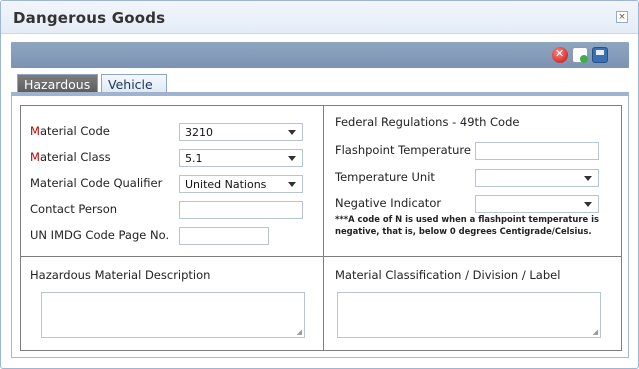  Describe the element at coordinates (173, 315) in the screenshot. I see `hazardous-description-textarea: ◢` at that location.